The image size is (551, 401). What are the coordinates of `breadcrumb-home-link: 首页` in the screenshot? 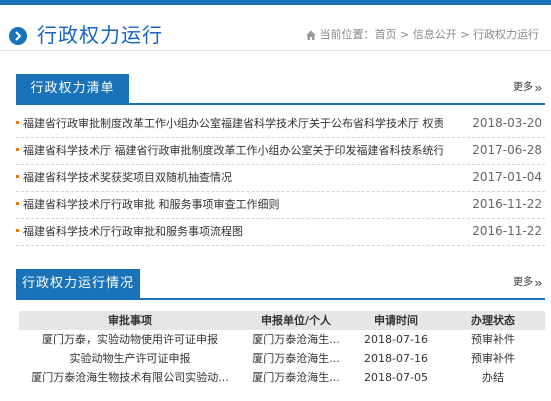 It's located at (386, 35).